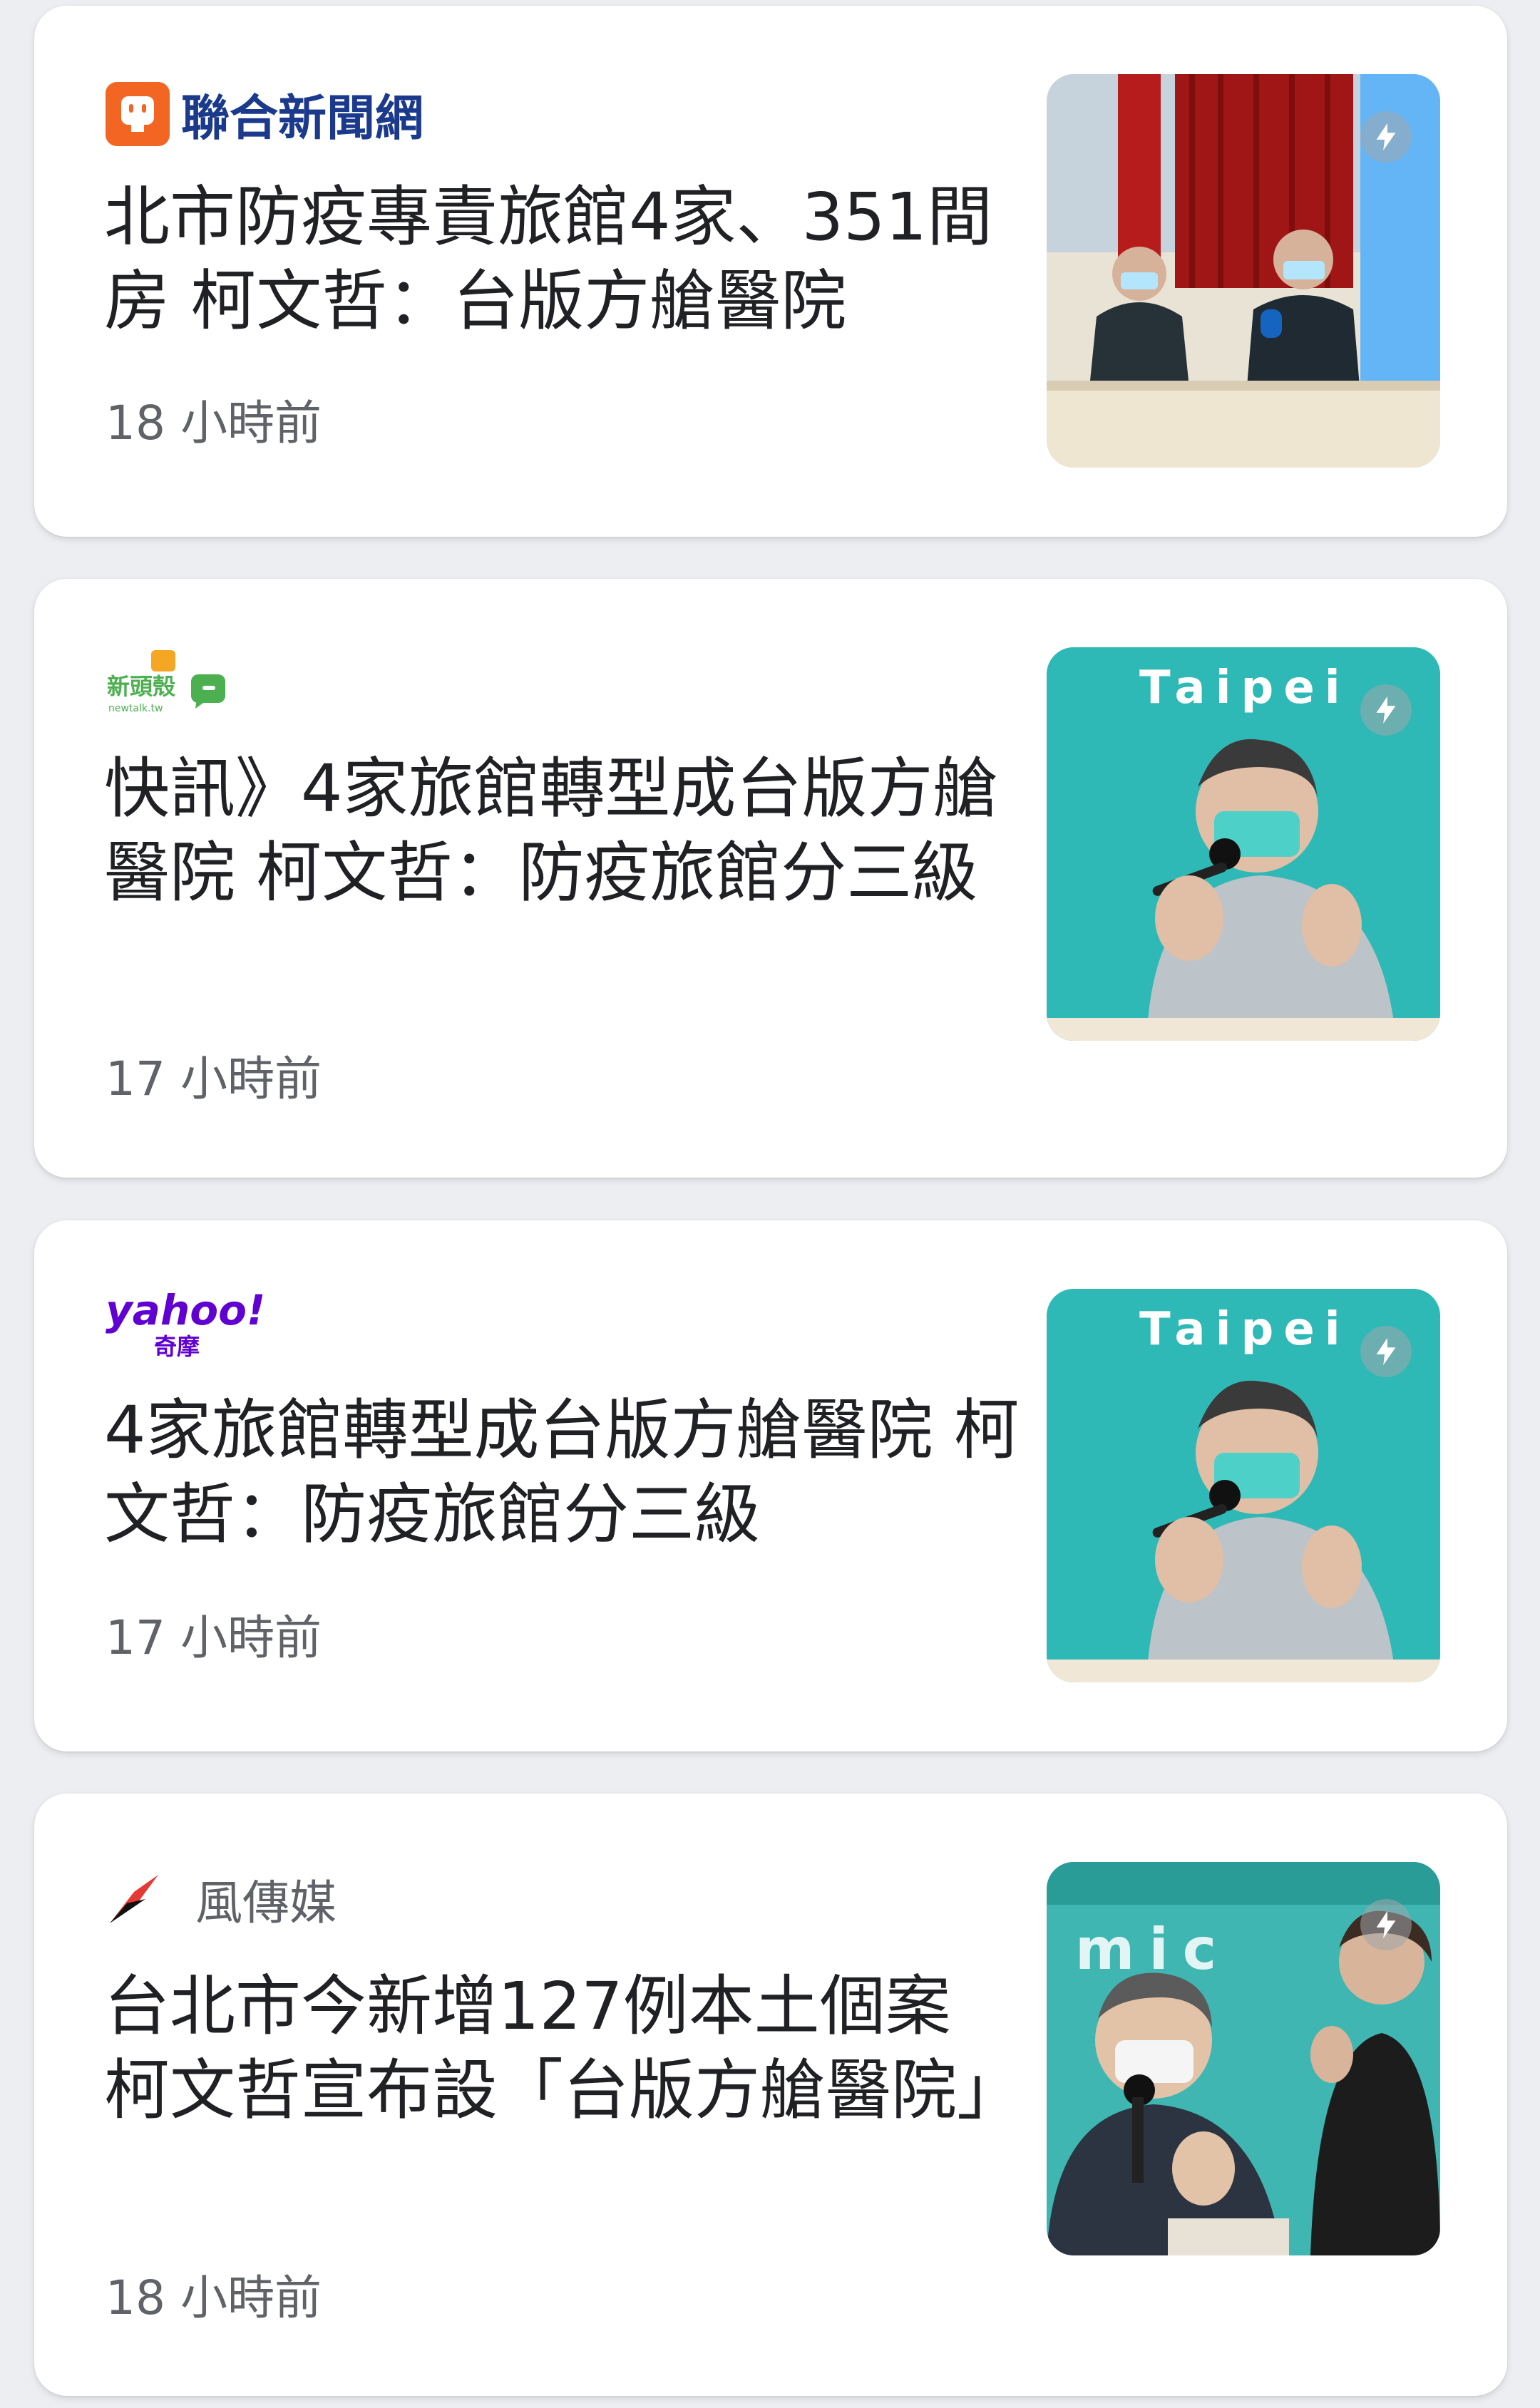 This screenshot has width=1540, height=2408. What do you see at coordinates (177, 1346) in the screenshot?
I see `yahoo-logo-sub: 奇摩` at bounding box center [177, 1346].